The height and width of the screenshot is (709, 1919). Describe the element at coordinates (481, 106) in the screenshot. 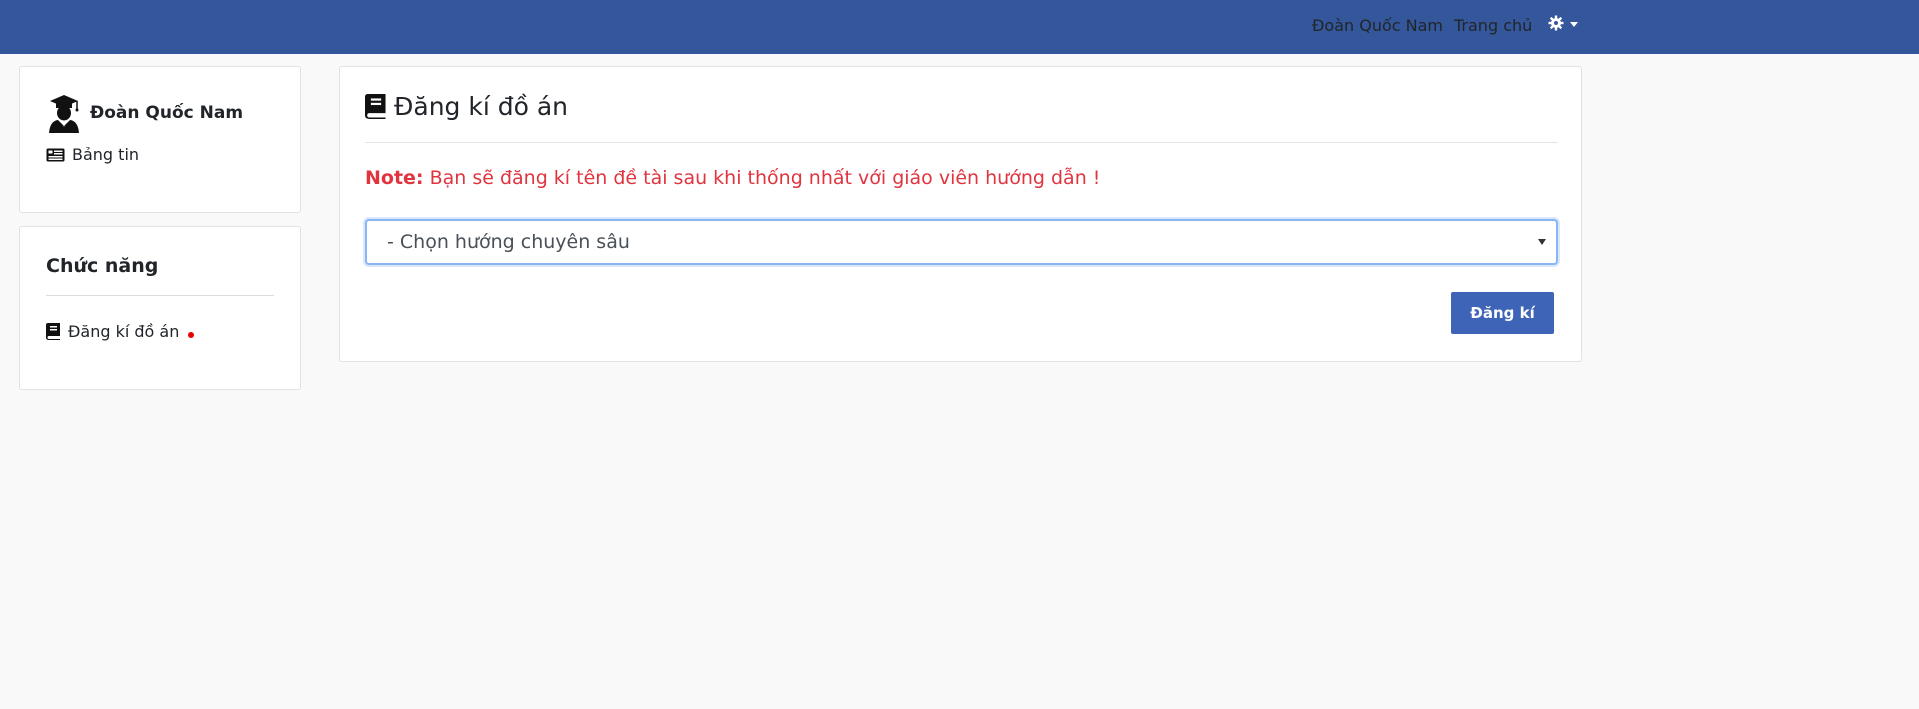

I see `page-title-text: Đăng kí đồ án` at that location.